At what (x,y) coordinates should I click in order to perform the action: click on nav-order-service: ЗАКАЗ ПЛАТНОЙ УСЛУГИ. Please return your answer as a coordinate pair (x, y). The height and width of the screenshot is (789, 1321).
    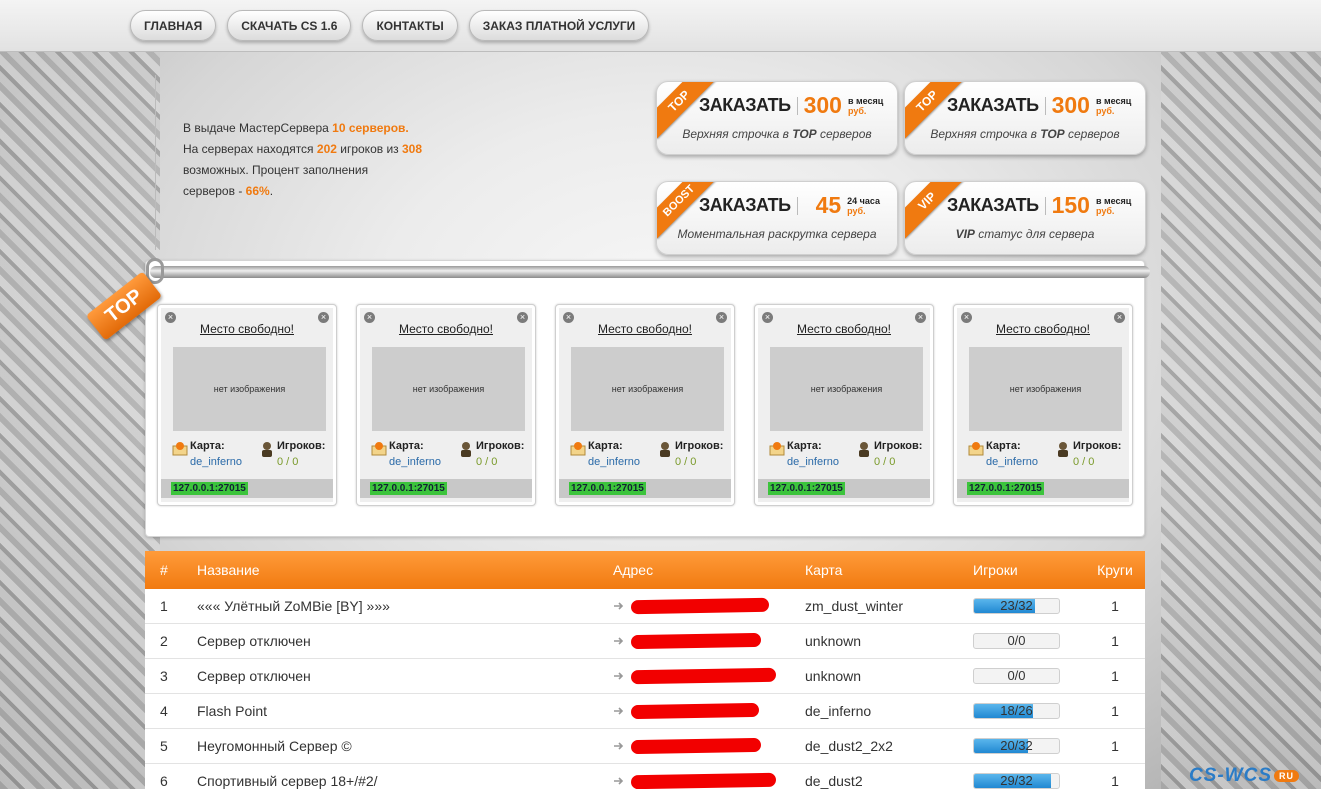
    Looking at the image, I should click on (559, 25).